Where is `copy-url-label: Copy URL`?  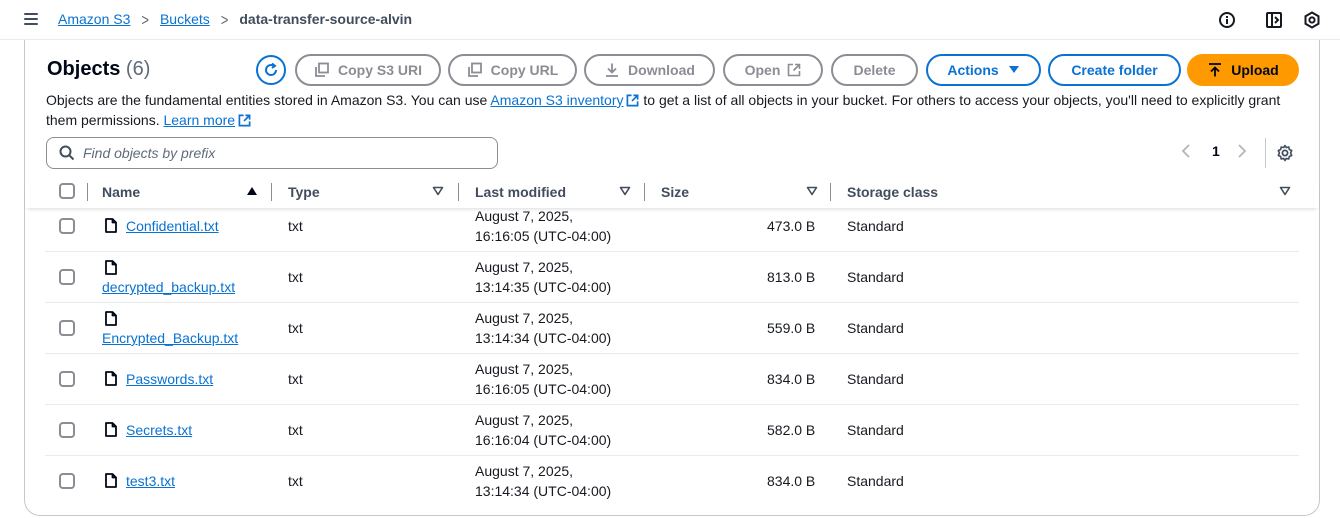
copy-url-label: Copy URL is located at coordinates (524, 70).